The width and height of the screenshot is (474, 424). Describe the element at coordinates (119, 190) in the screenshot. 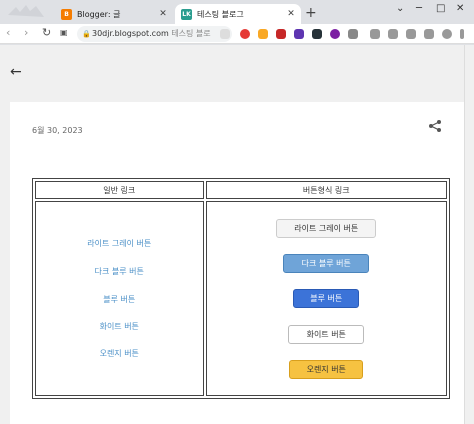

I see `header-plain-links: 일반 링크` at that location.